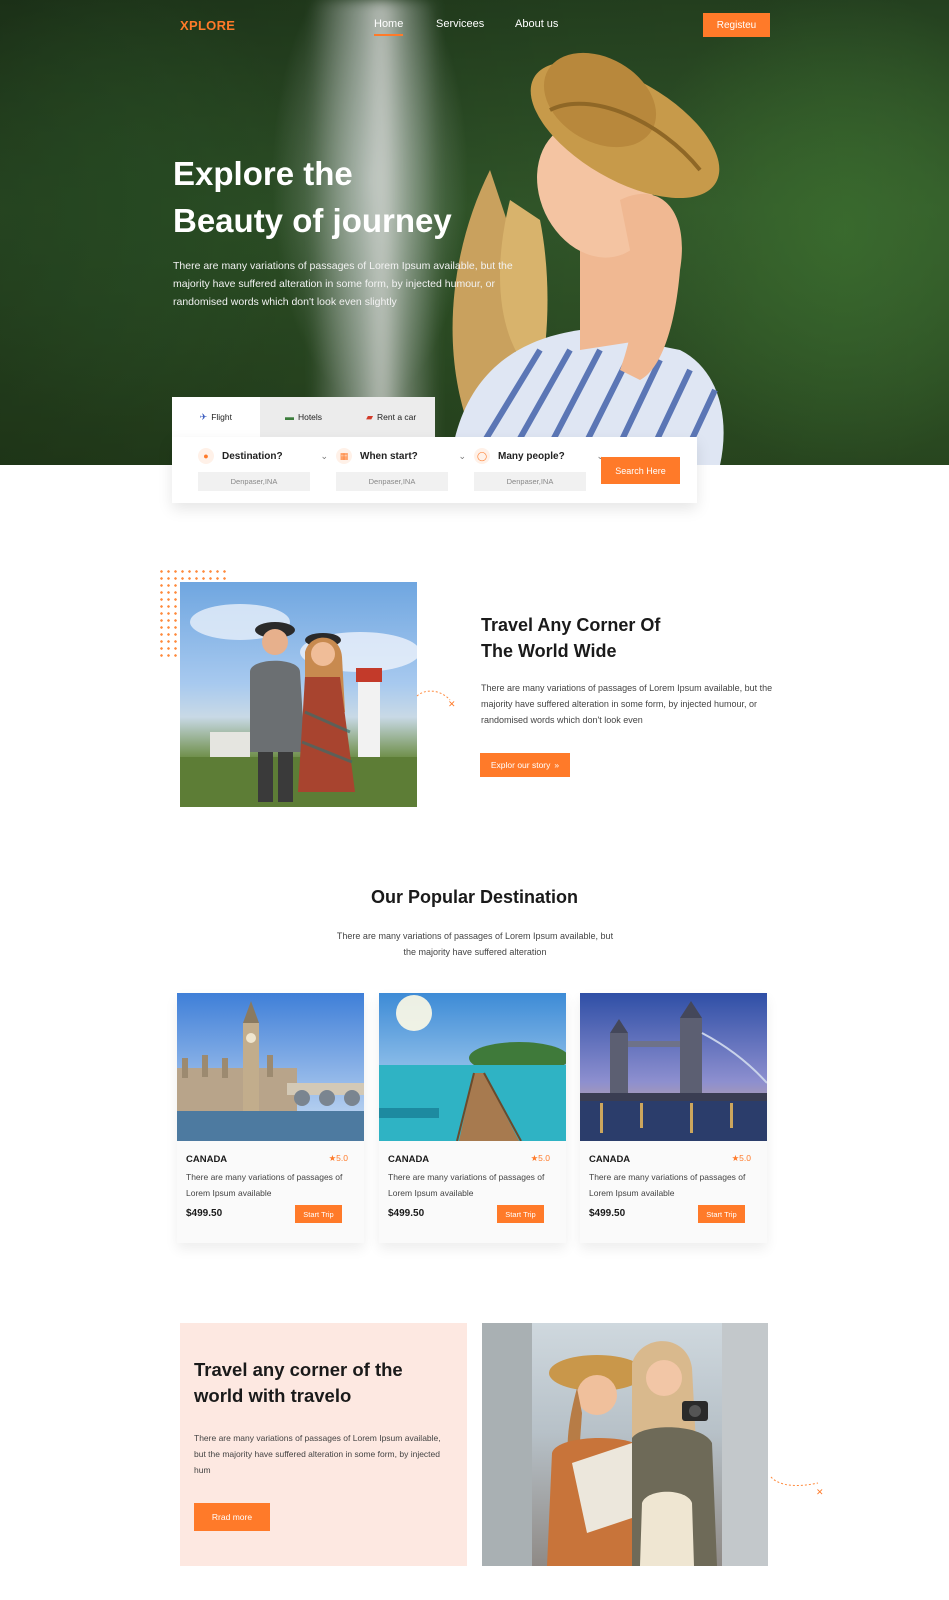  What do you see at coordinates (289, 417) in the screenshot?
I see `bed-icon: ▬` at bounding box center [289, 417].